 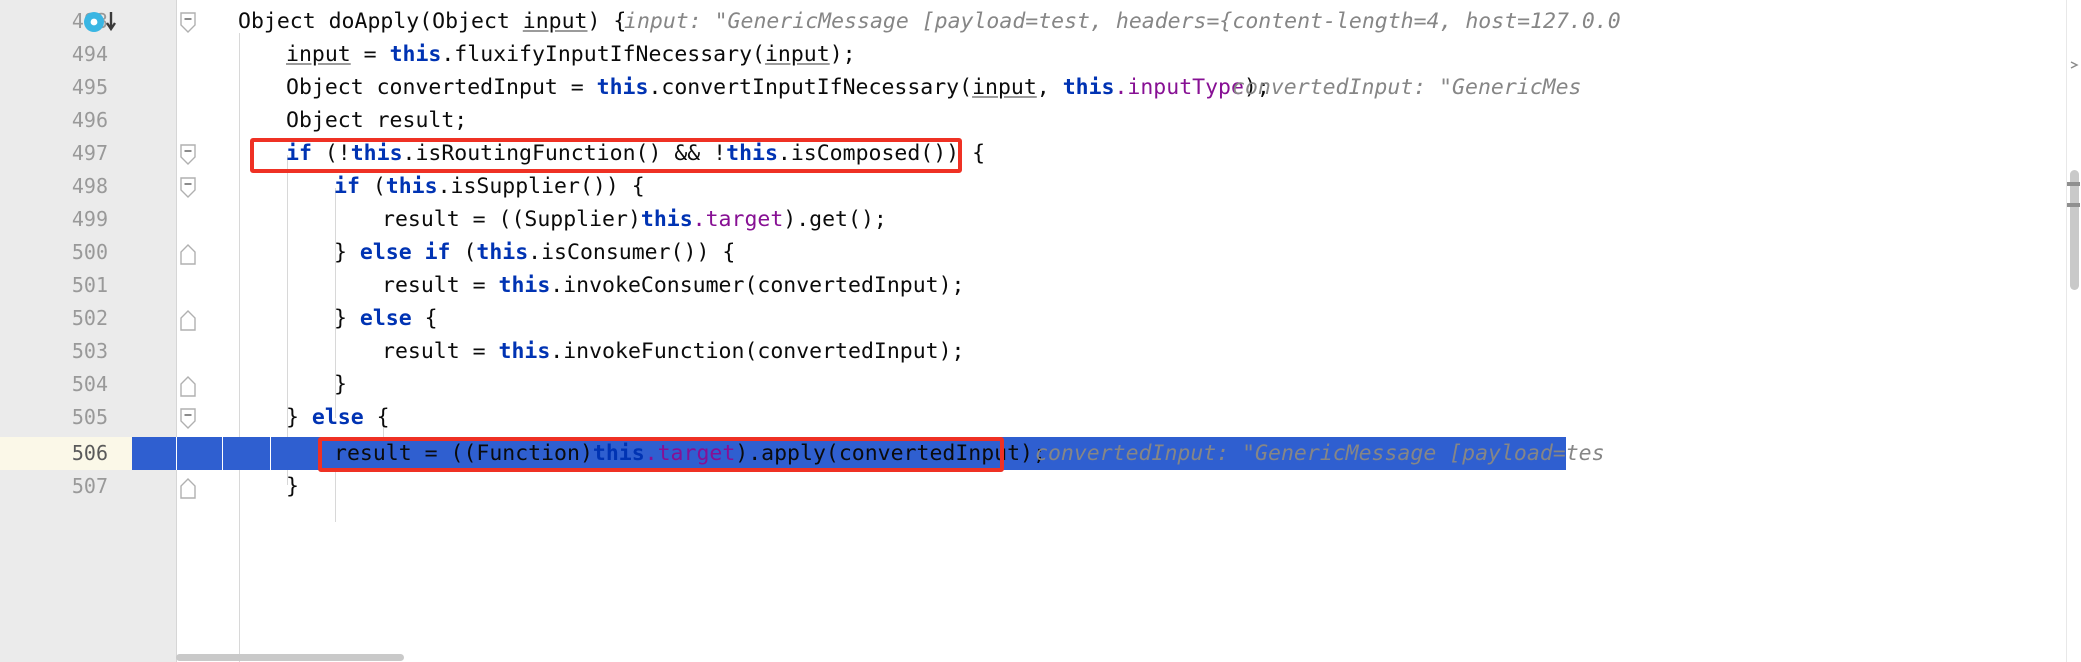 What do you see at coordinates (2074, 331) in the screenshot?
I see `vertical-scrollbar` at bounding box center [2074, 331].